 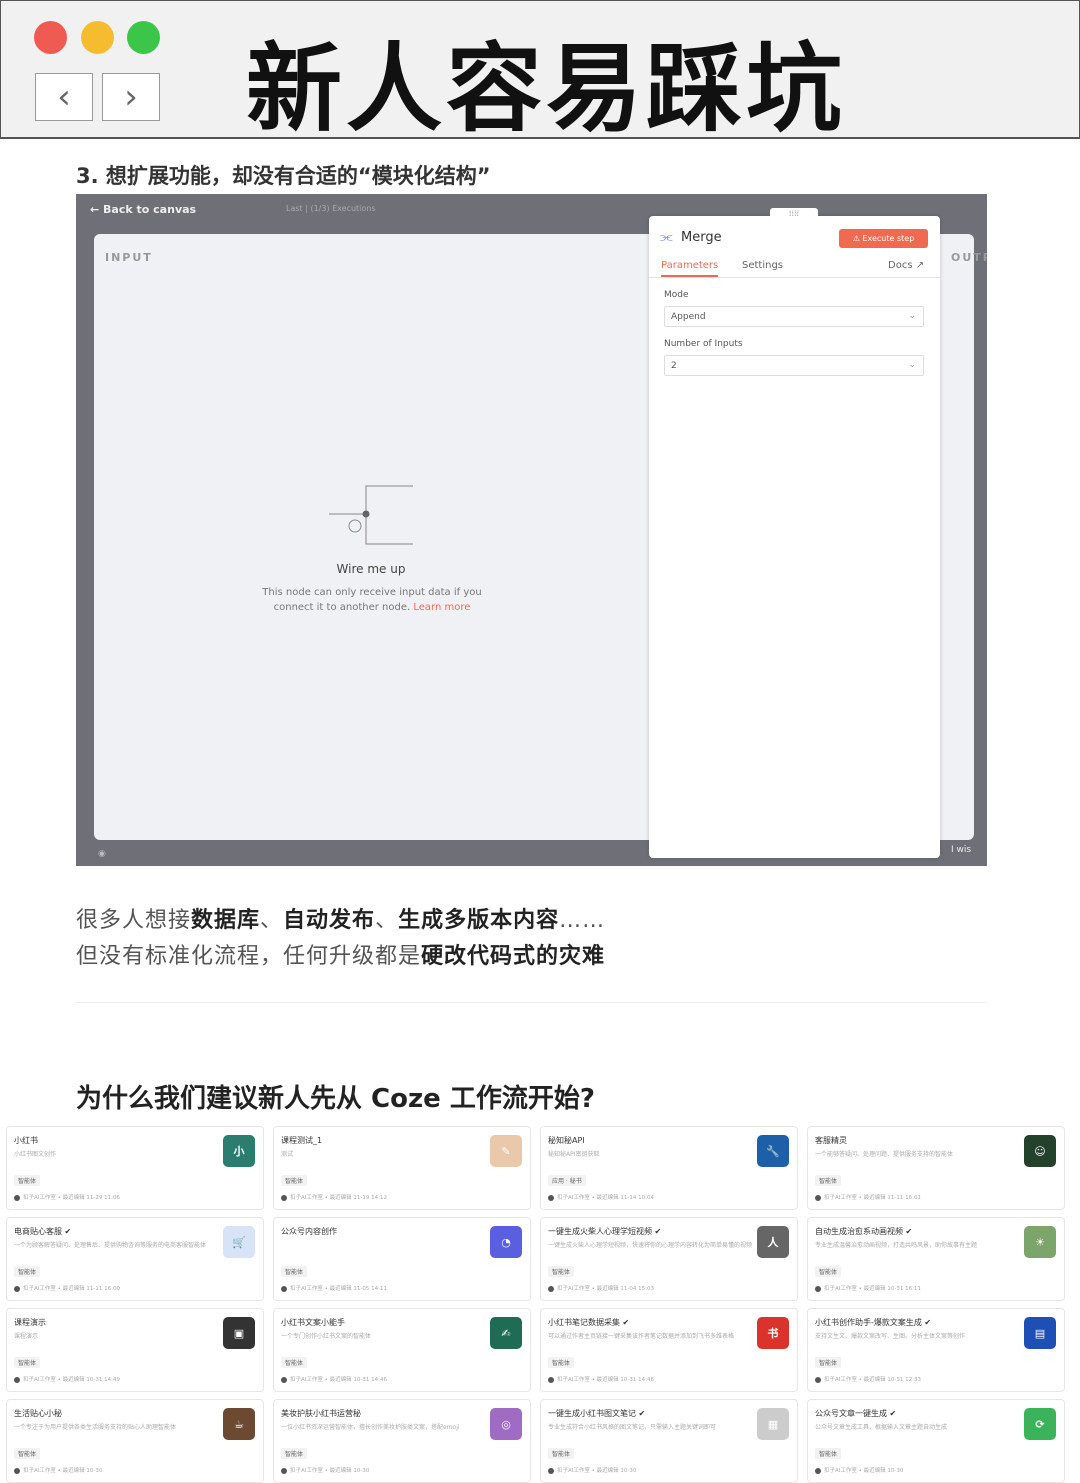 I want to click on output-label: OUTP, so click(x=969, y=257).